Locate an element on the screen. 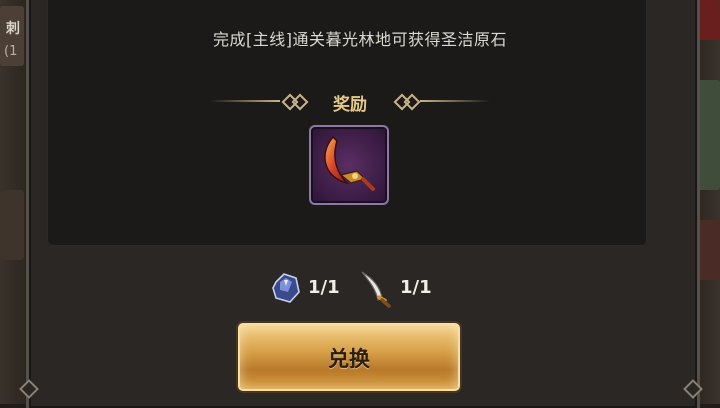  crescent-blade-icon is located at coordinates (349, 163).